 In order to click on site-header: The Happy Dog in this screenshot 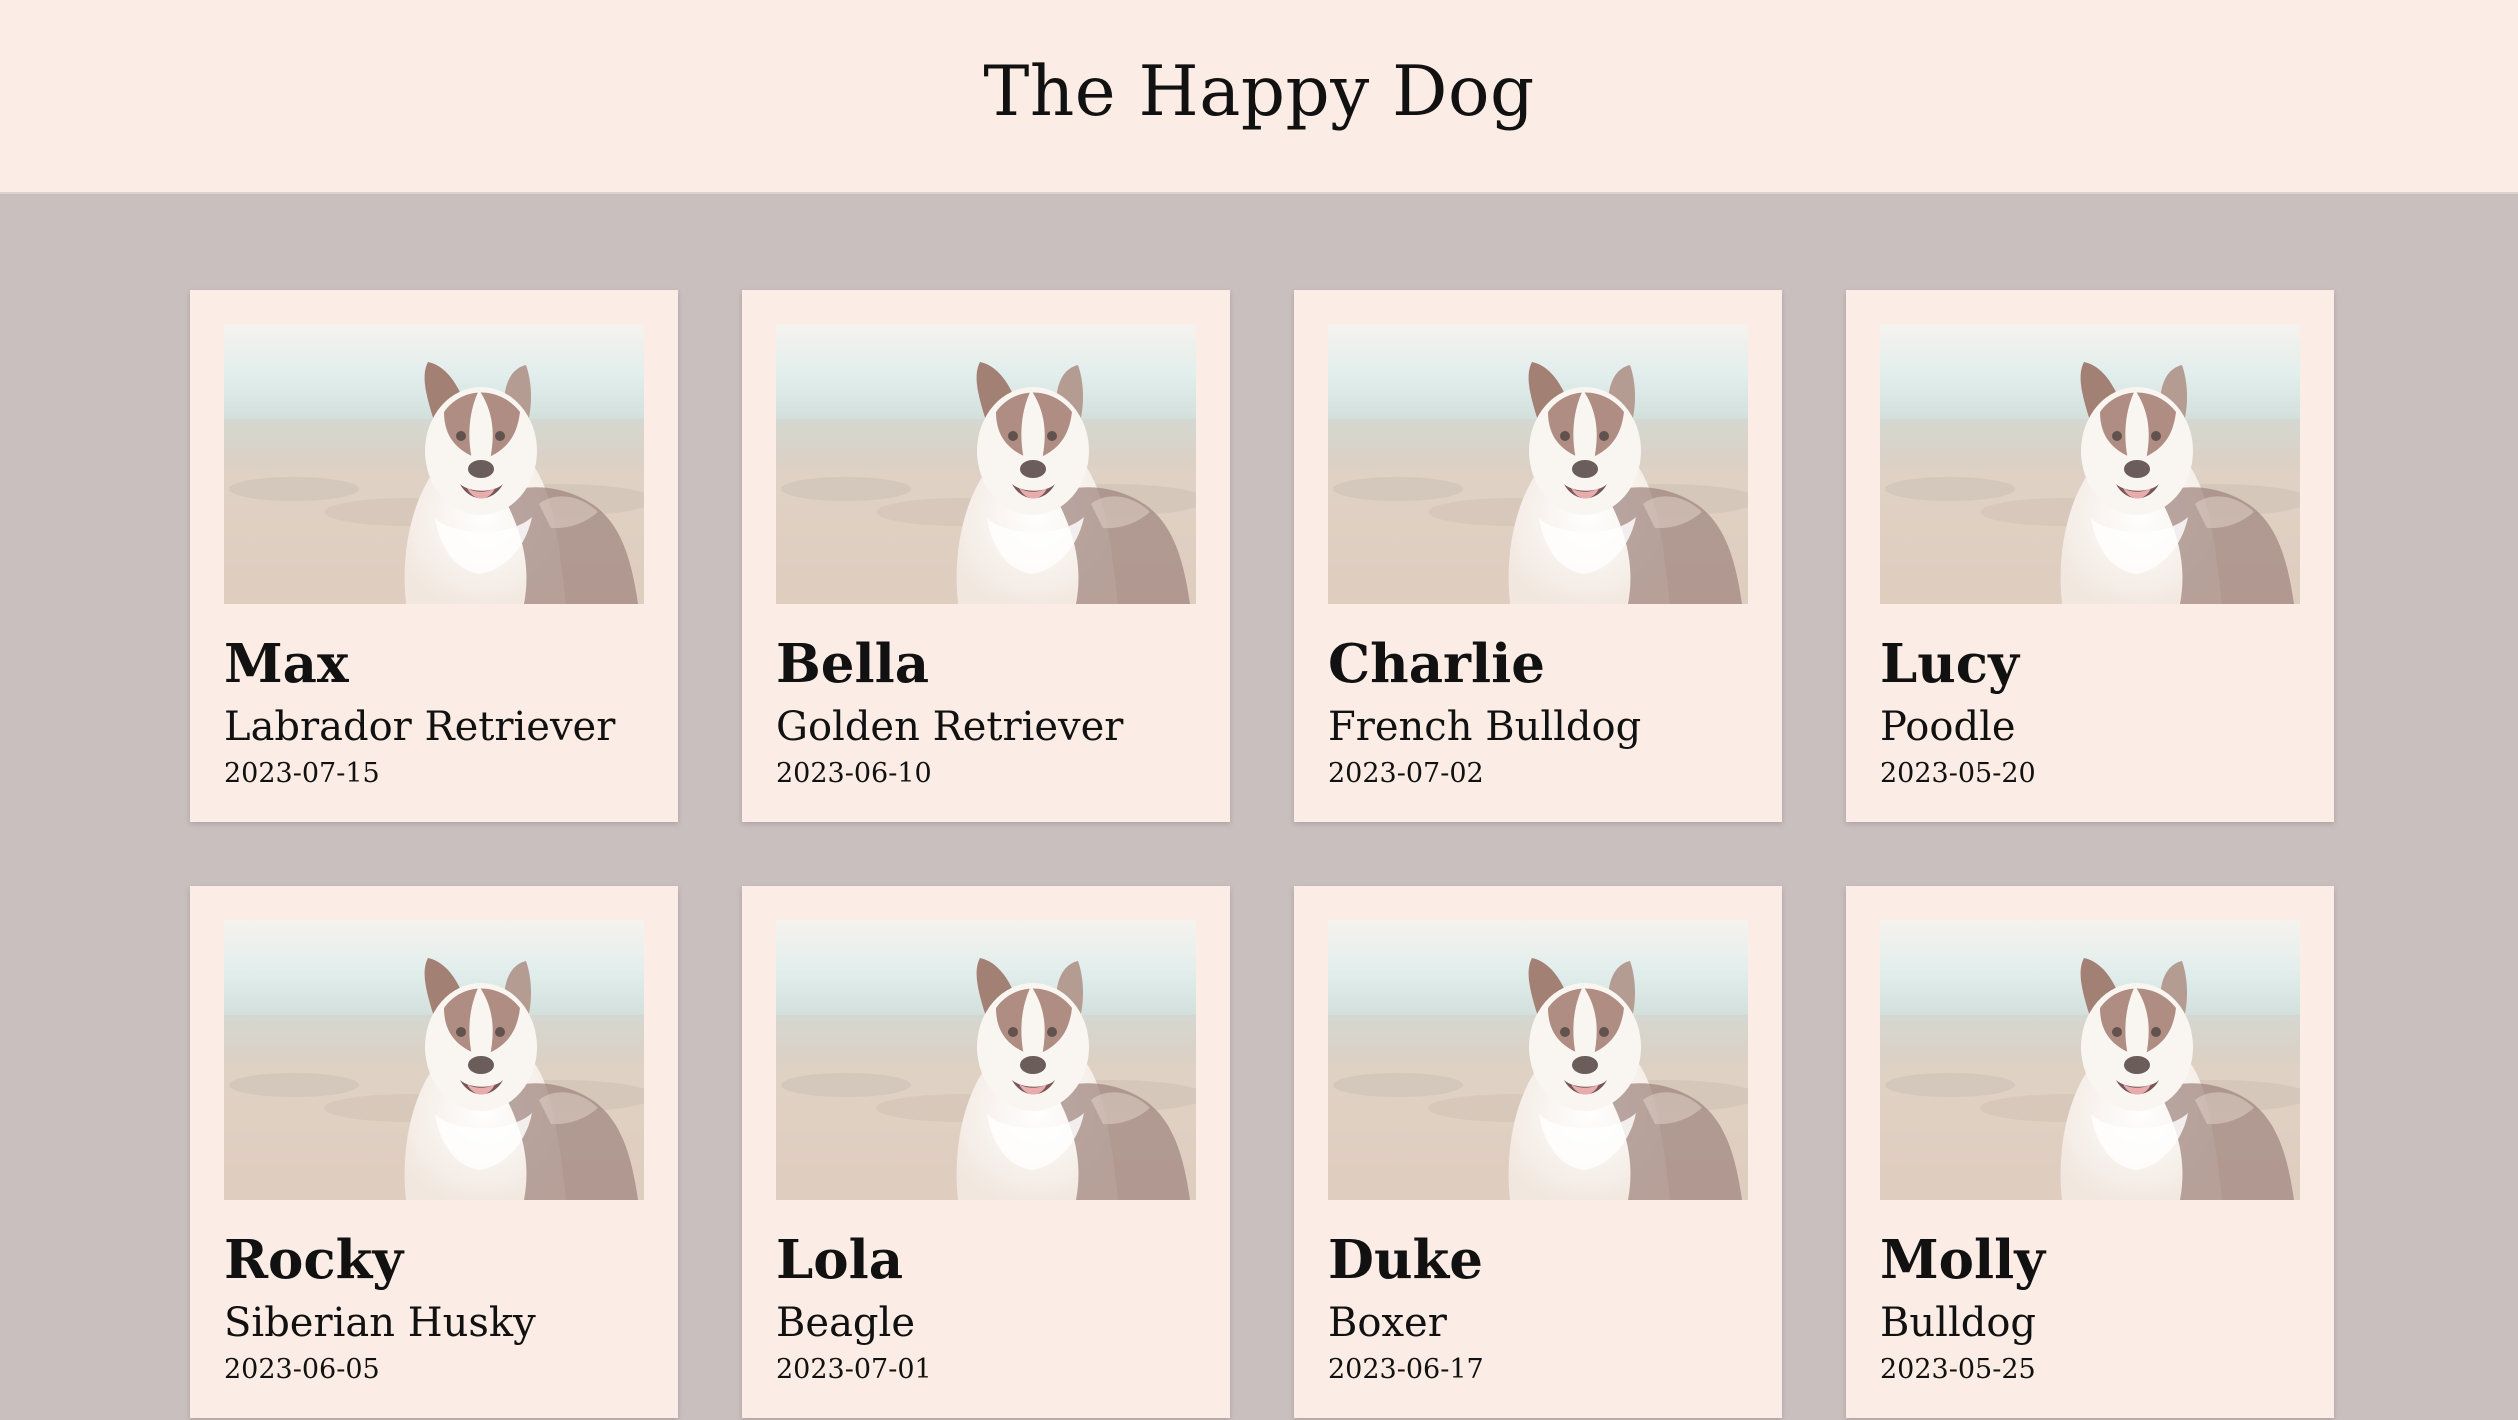, I will do `click(1259, 97)`.